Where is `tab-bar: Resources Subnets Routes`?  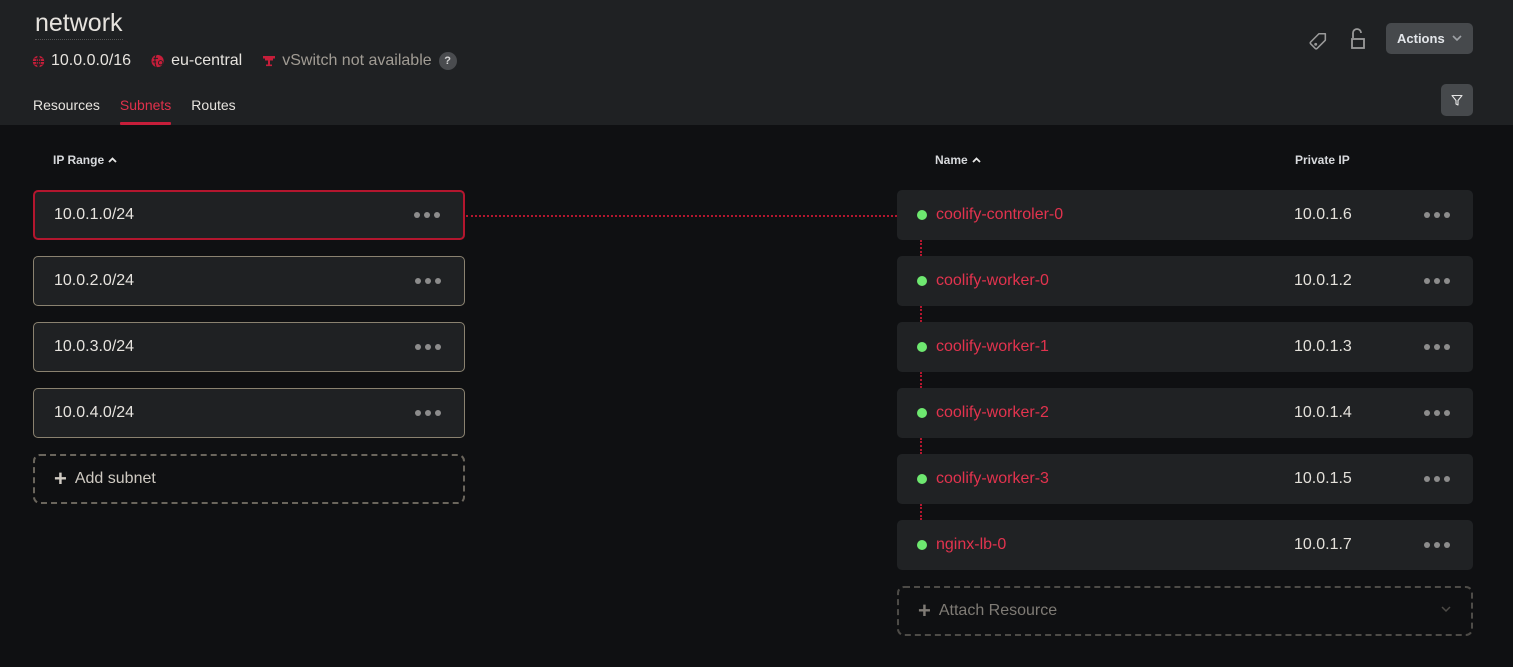 tab-bar: Resources Subnets Routes is located at coordinates (144, 110).